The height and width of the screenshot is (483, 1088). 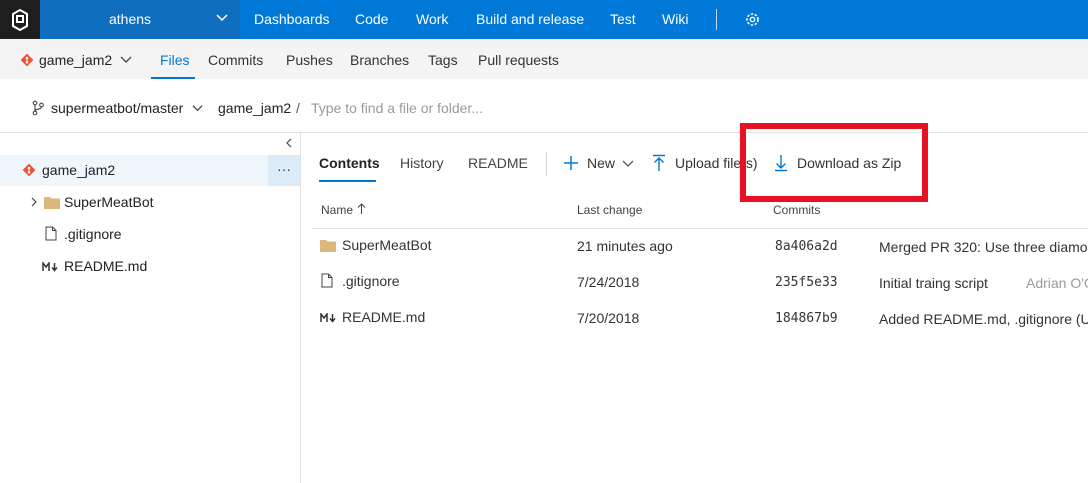 What do you see at coordinates (284, 170) in the screenshot?
I see `more-actions-button: ···` at bounding box center [284, 170].